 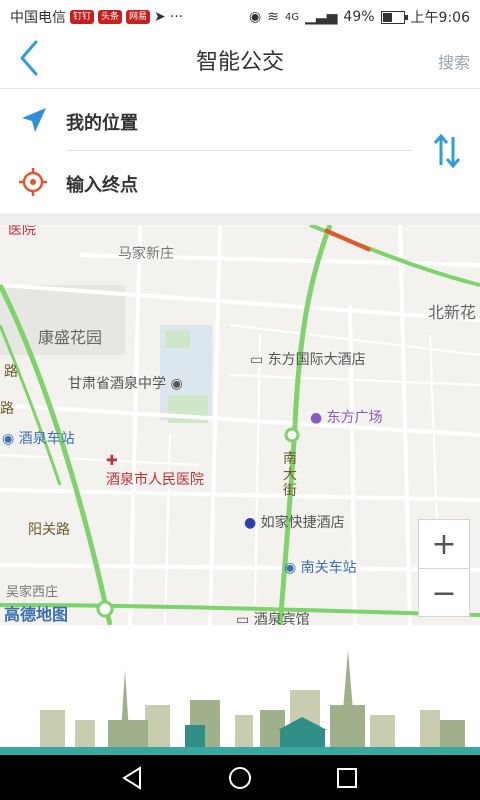 I want to click on zoom-out-button: −, so click(x=444, y=592).